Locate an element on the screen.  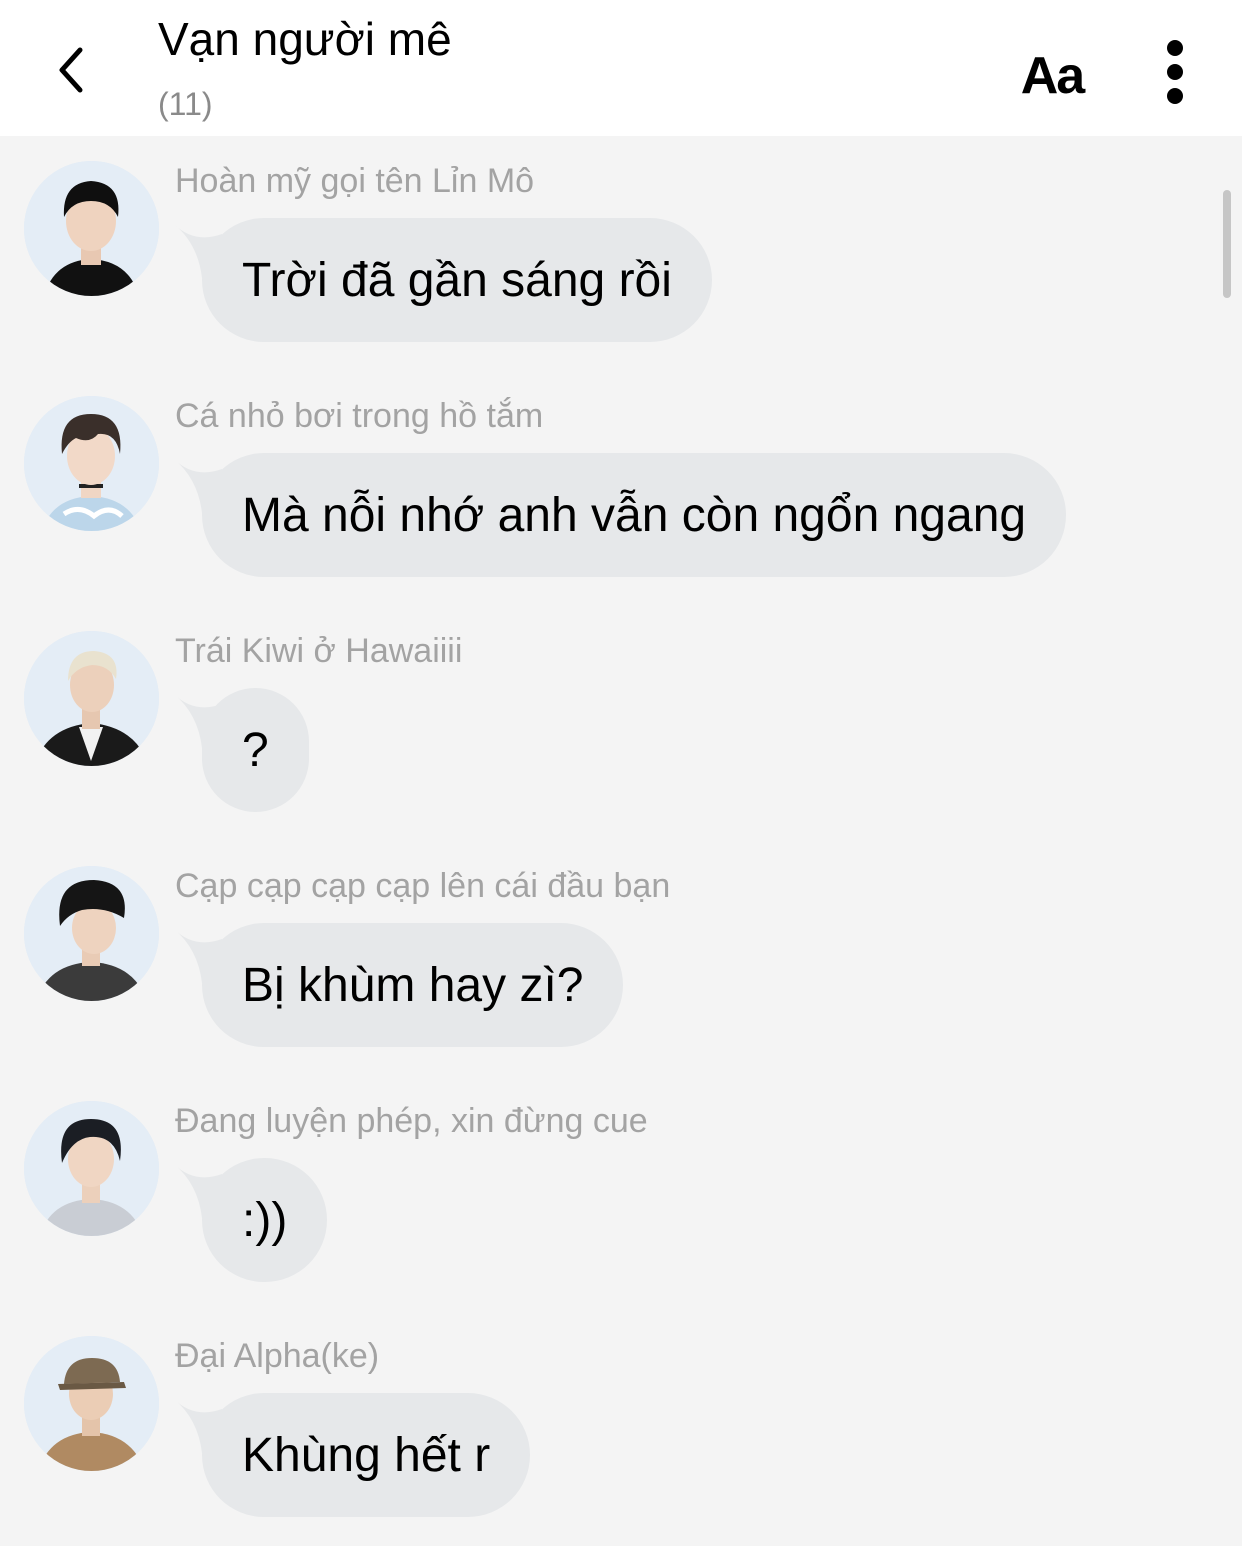
message-bubble: Khùng hết r is located at coordinates (366, 1455).